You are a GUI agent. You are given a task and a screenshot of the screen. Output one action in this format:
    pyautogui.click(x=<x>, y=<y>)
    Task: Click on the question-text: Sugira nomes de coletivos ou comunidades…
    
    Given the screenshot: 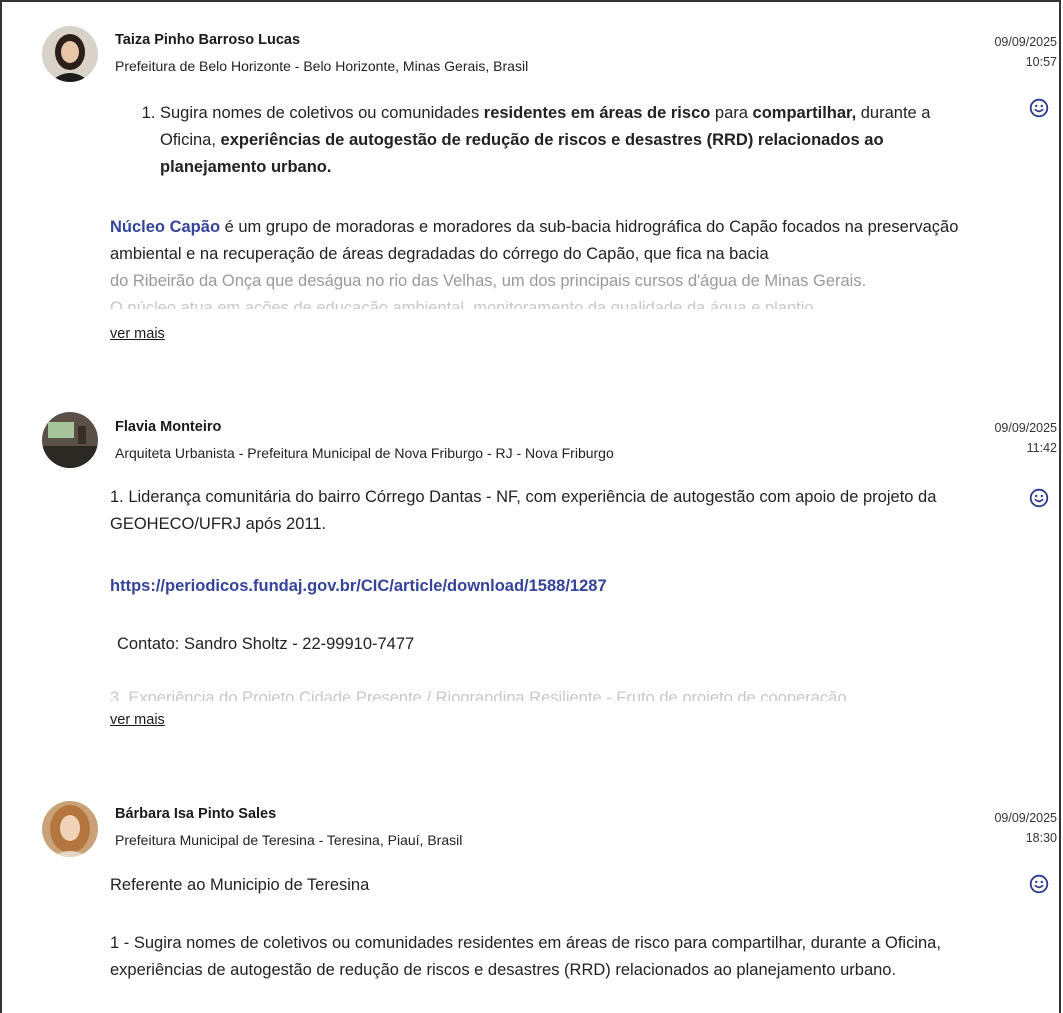 What is the action you would take?
    pyautogui.click(x=550, y=140)
    